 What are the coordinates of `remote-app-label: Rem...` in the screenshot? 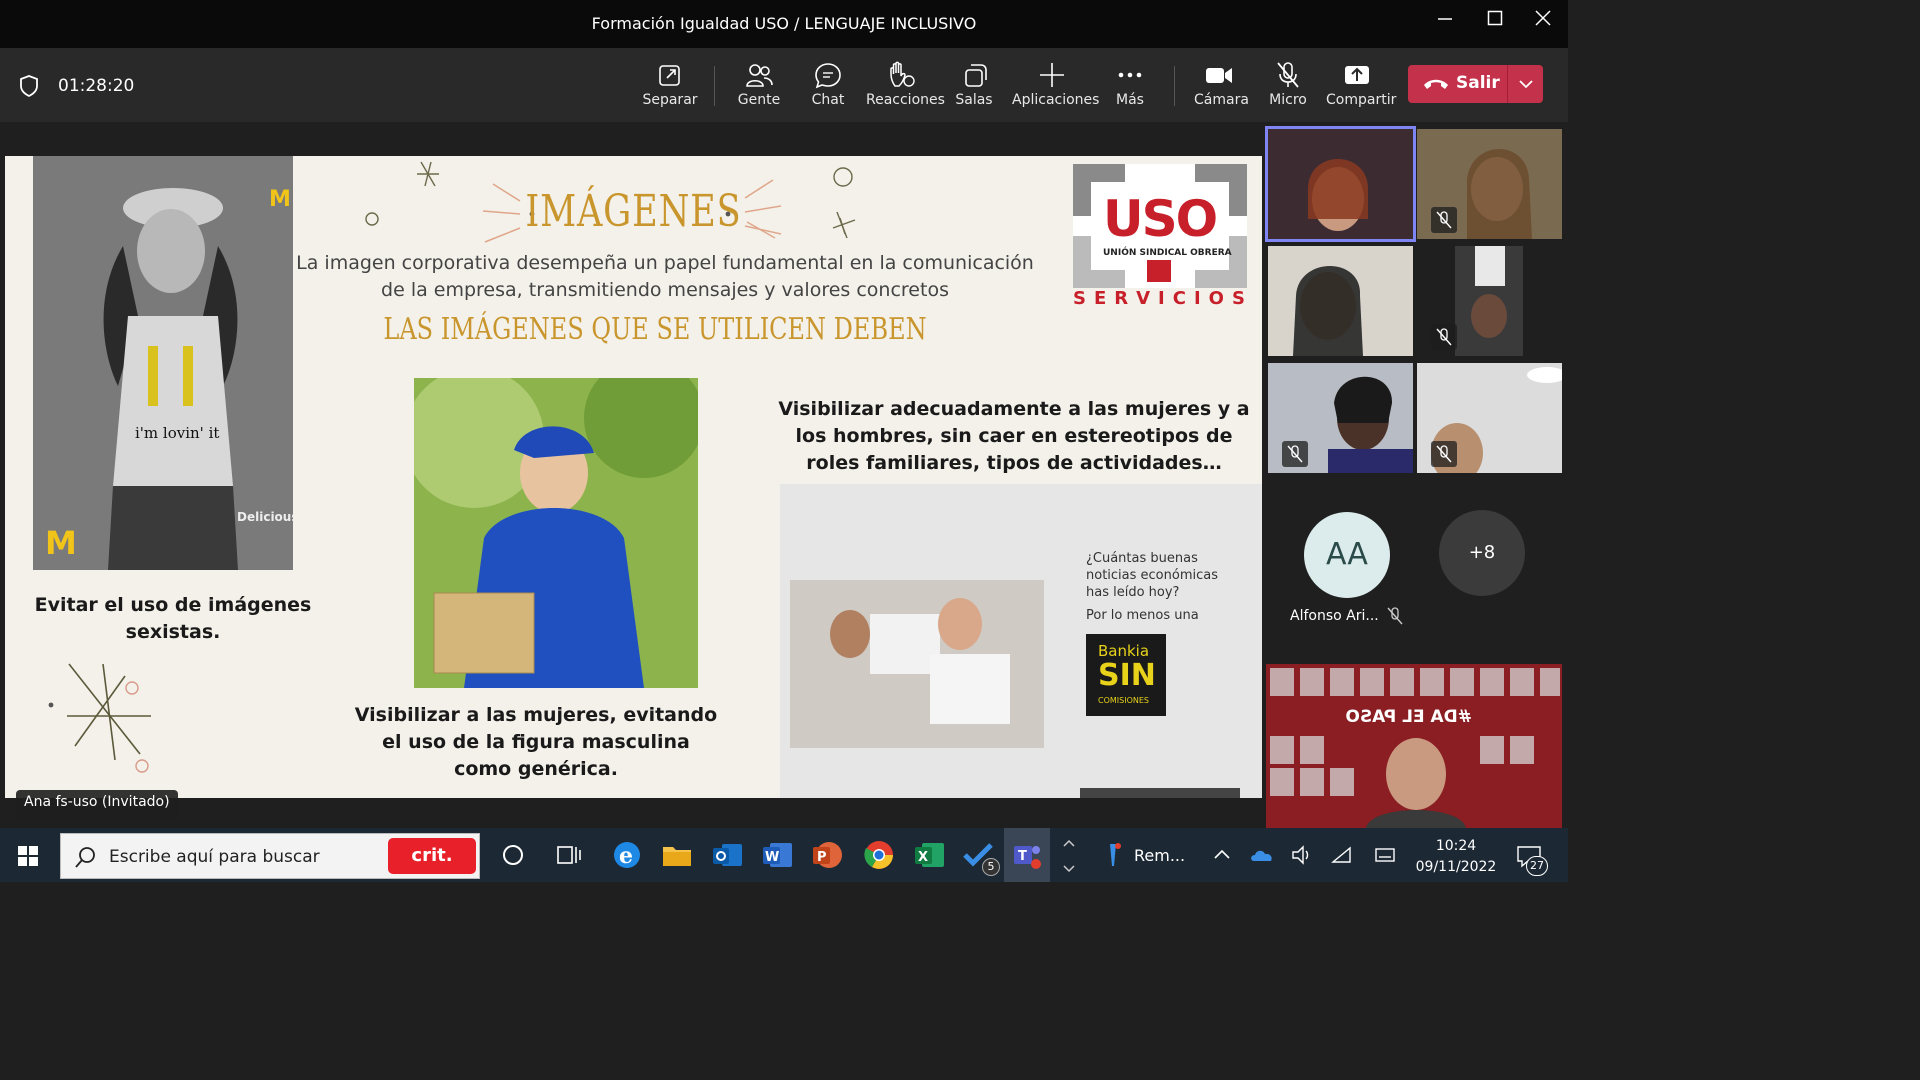 It's located at (1159, 855).